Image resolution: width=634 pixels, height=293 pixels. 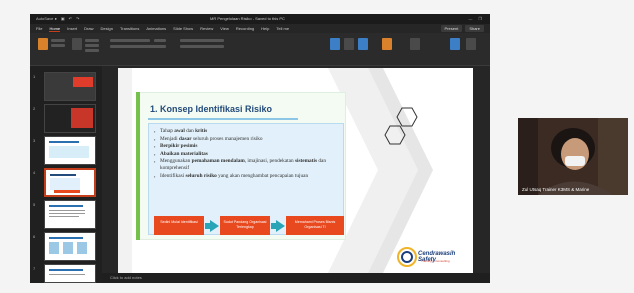 I want to click on find-icon, so click(x=415, y=44).